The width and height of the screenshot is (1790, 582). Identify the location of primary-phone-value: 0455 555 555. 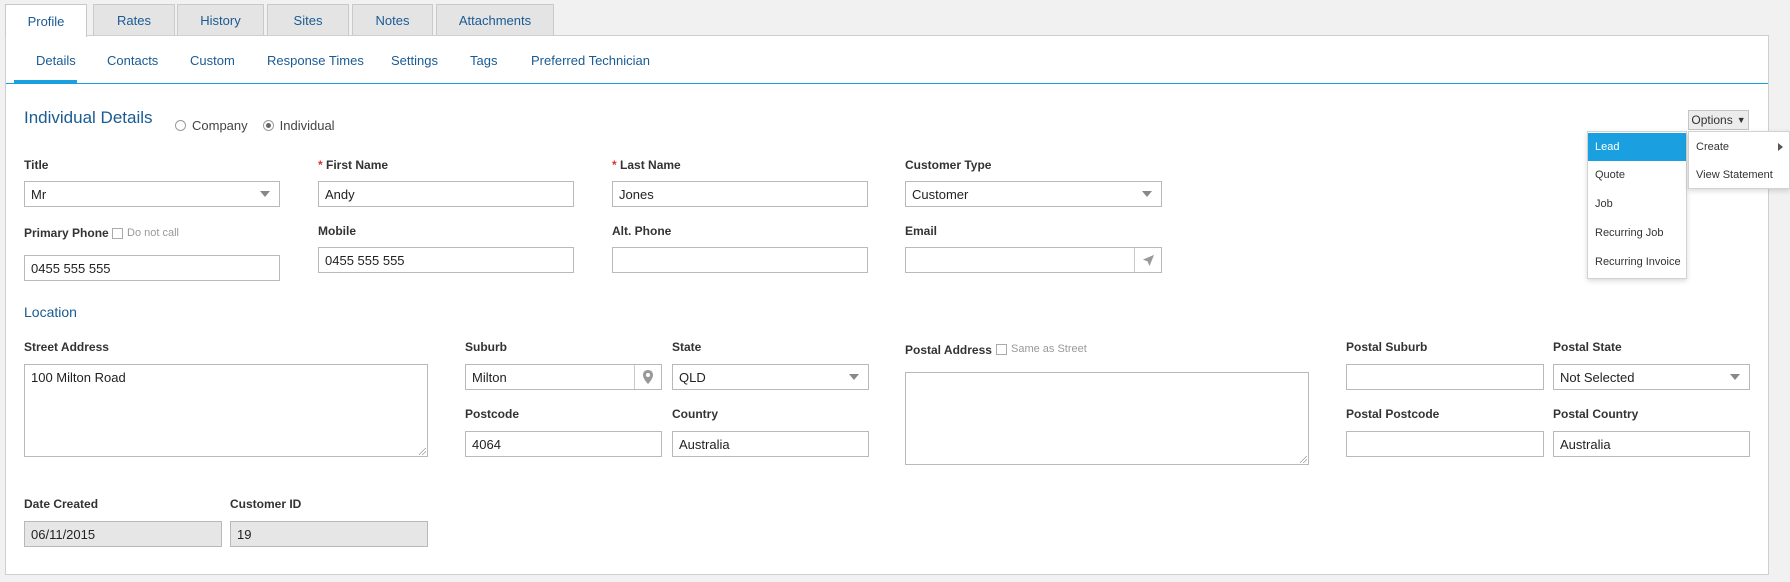
(71, 268).